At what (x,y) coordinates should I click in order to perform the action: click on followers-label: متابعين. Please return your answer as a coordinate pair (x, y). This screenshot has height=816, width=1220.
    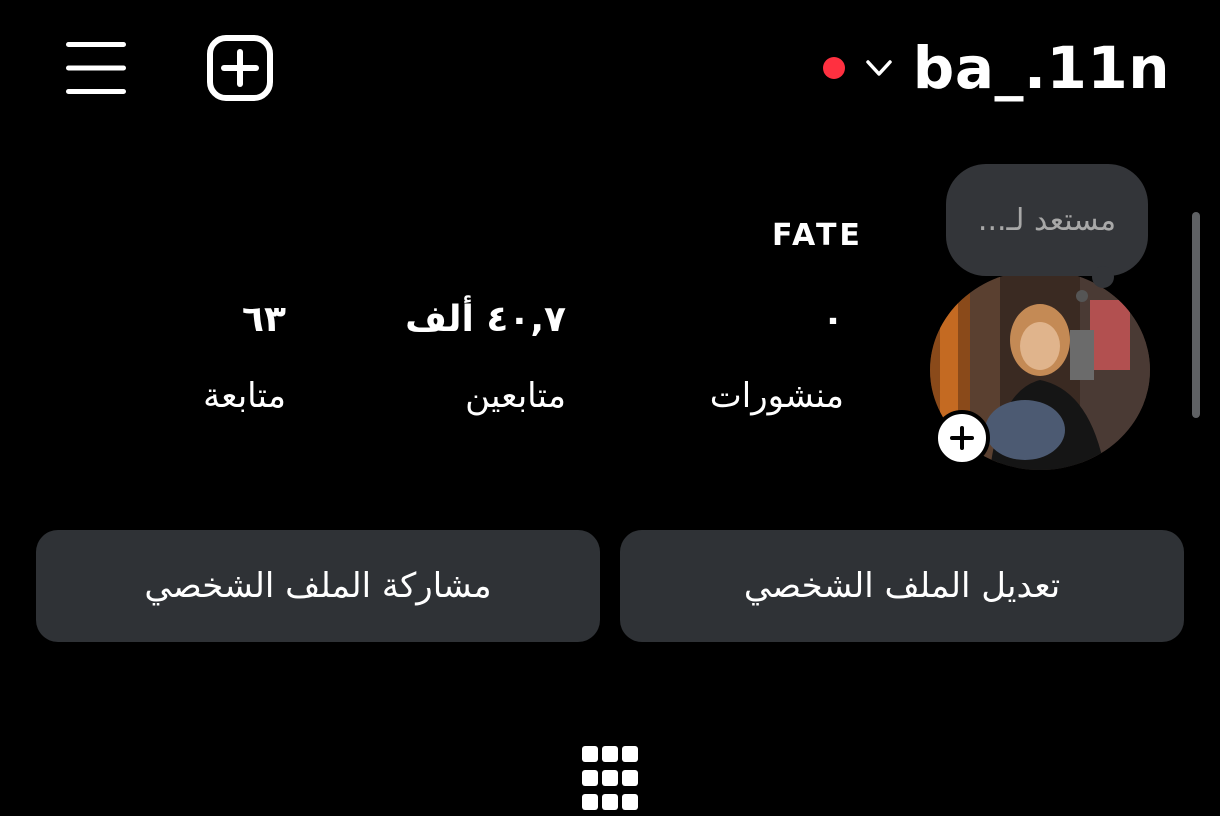
    Looking at the image, I should click on (515, 396).